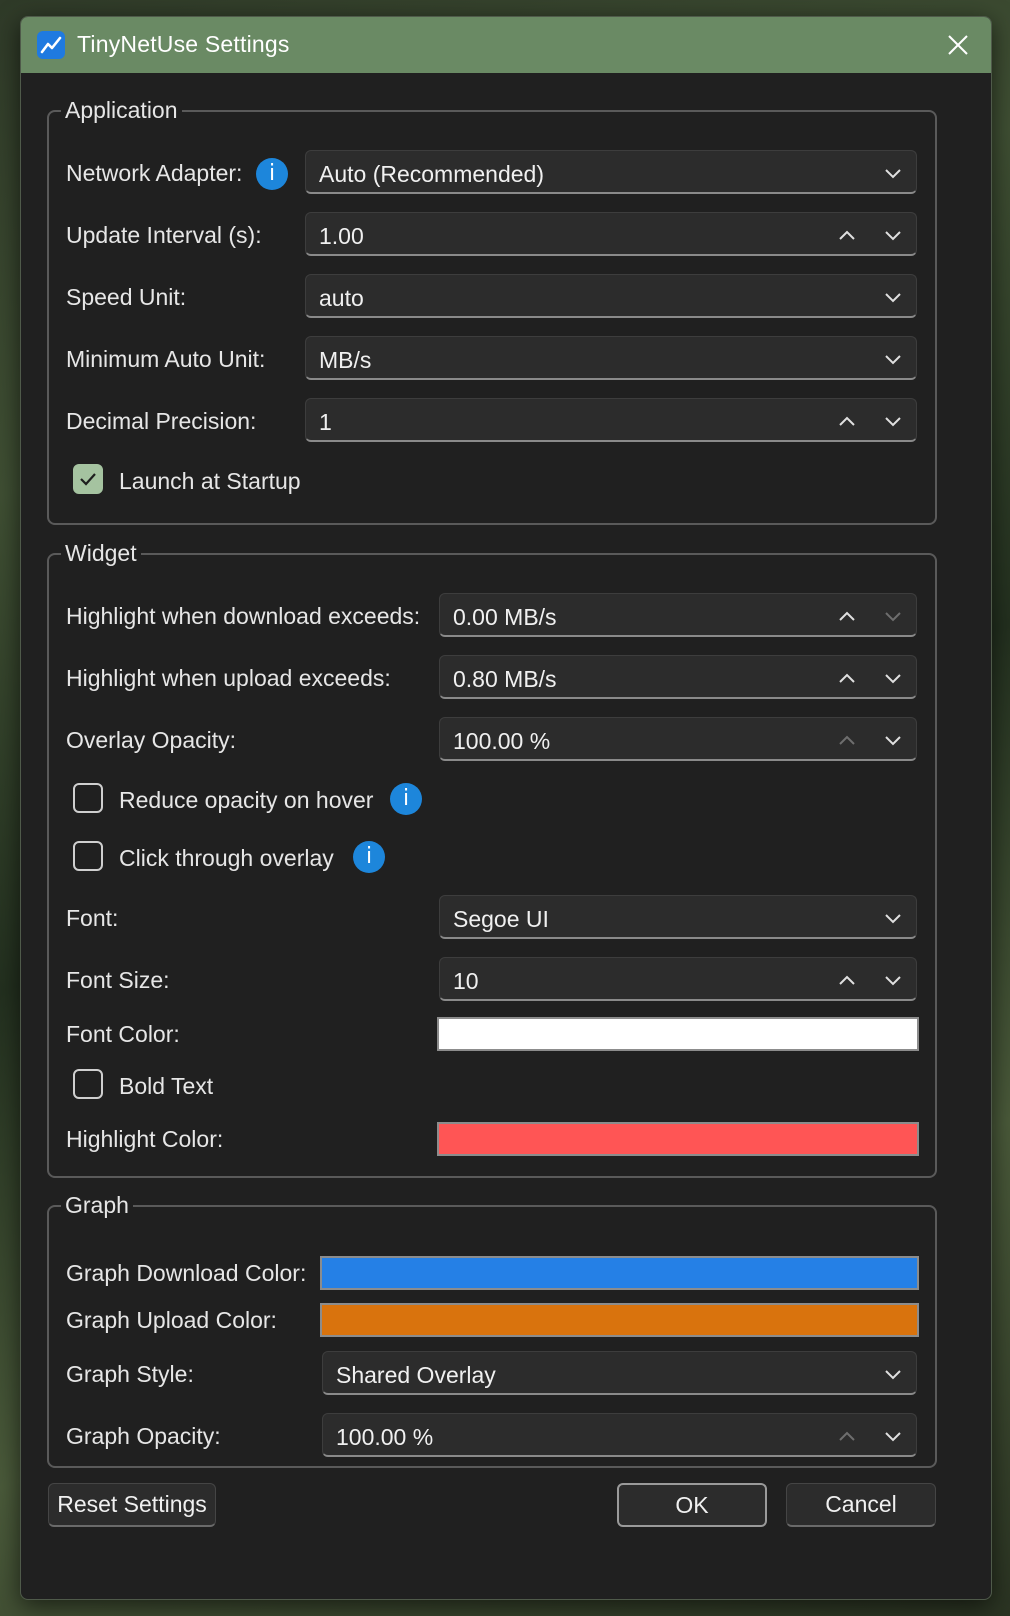 The height and width of the screenshot is (1616, 1010). What do you see at coordinates (186, 1273) in the screenshot?
I see `graph-download-color-label: Graph Download Color:` at bounding box center [186, 1273].